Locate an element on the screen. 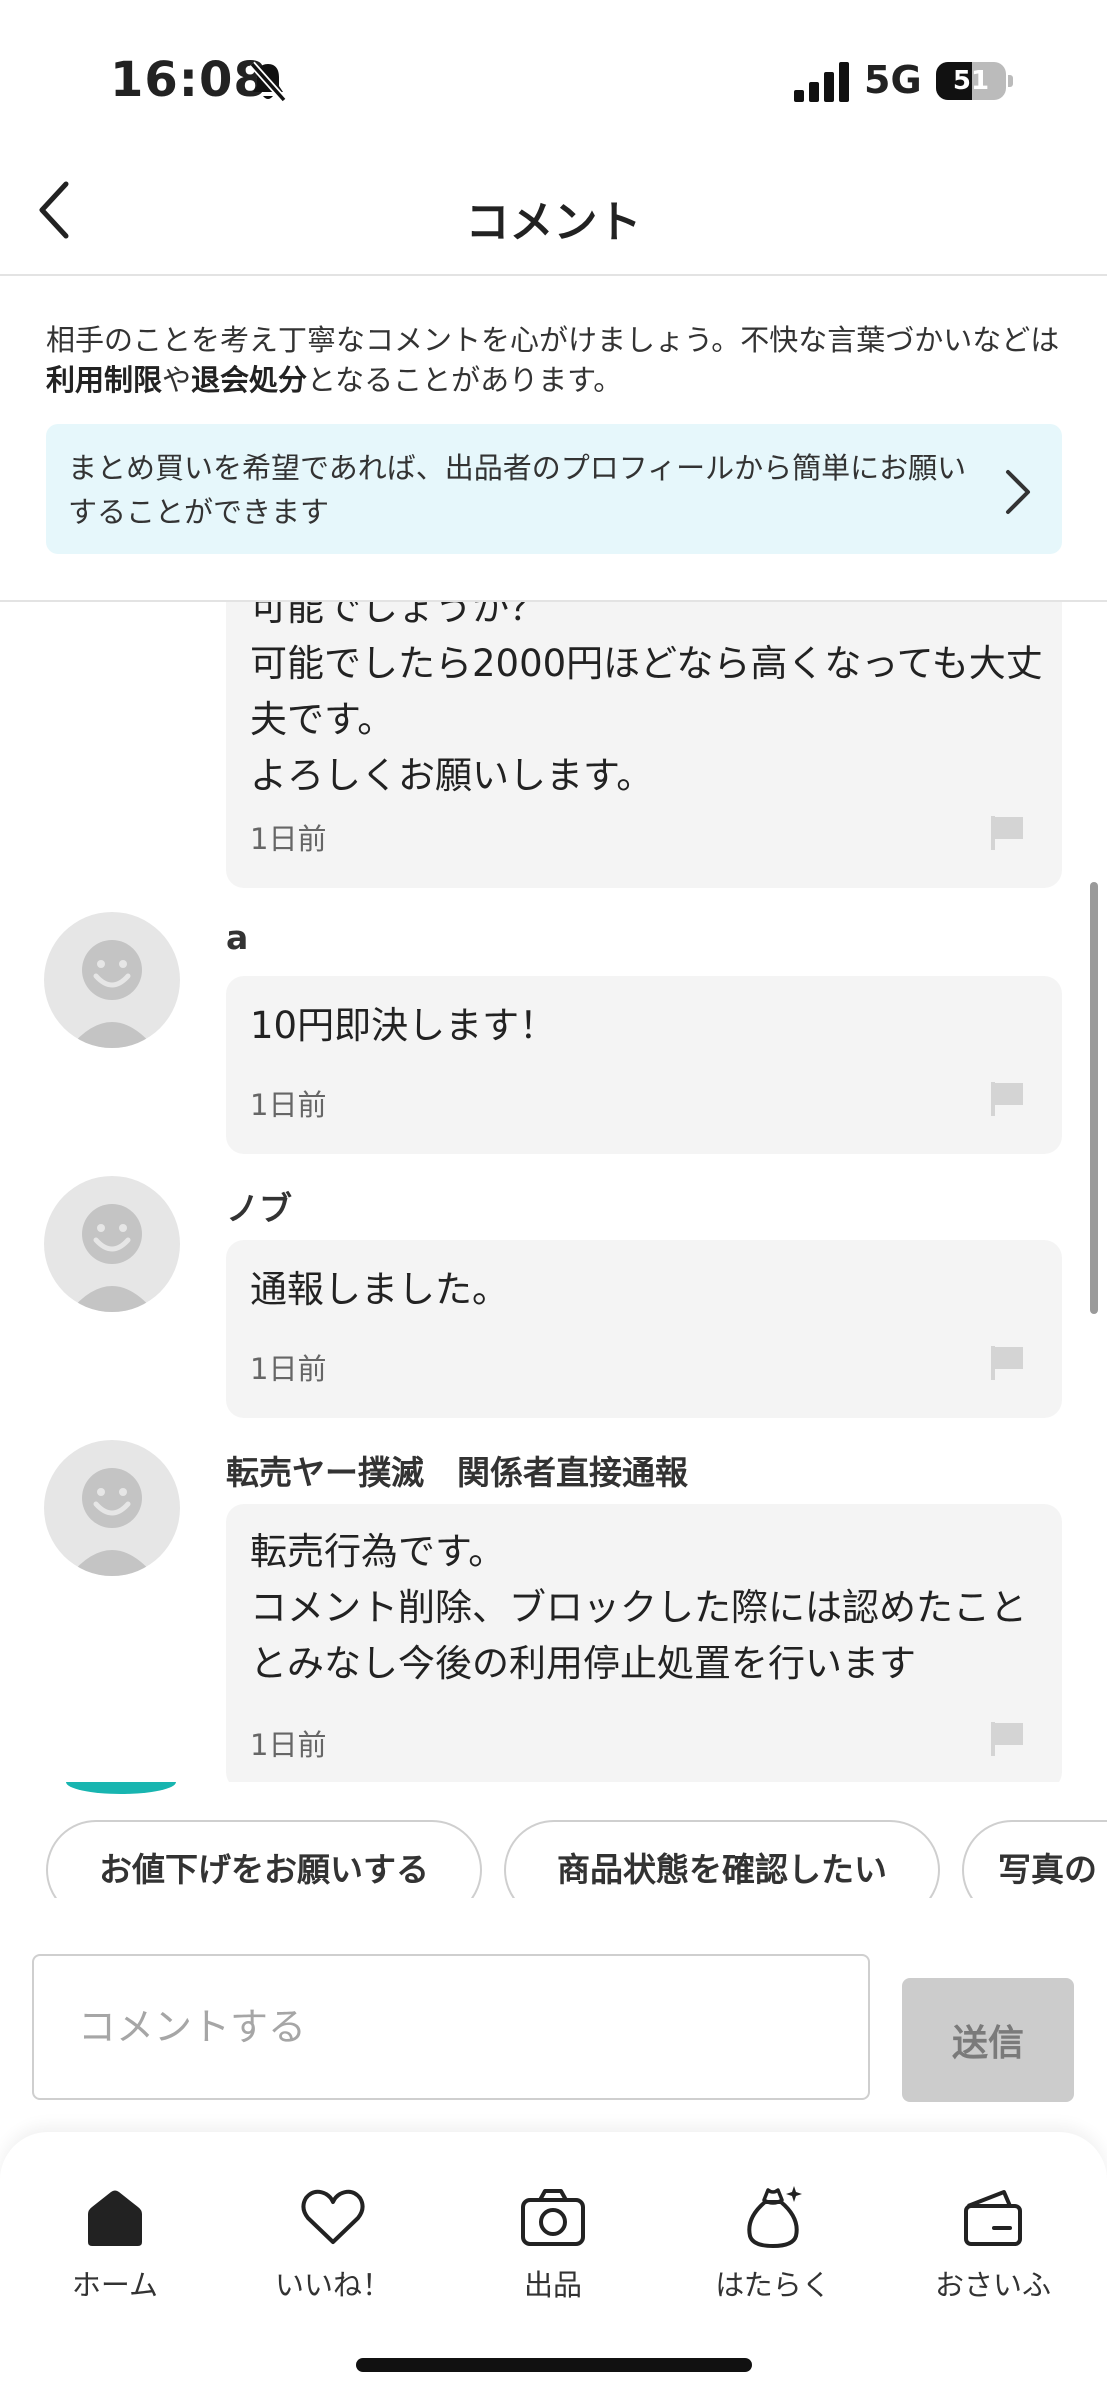  money-bag-icon is located at coordinates (774, 2217).